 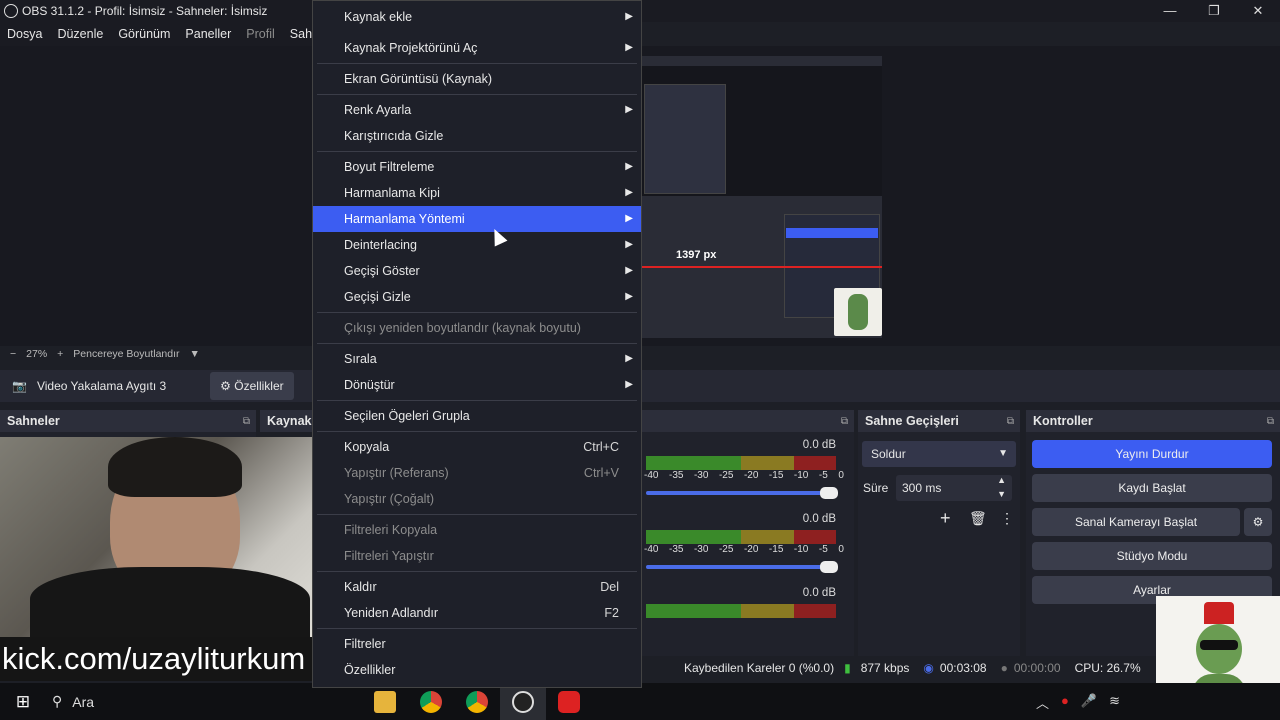 What do you see at coordinates (1065, 702) in the screenshot?
I see `recording-tray-icon: ●` at bounding box center [1065, 702].